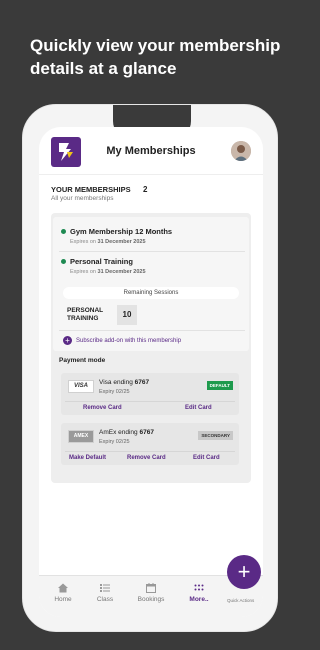  I want to click on quick-actions-label: Quick Actions, so click(241, 600).